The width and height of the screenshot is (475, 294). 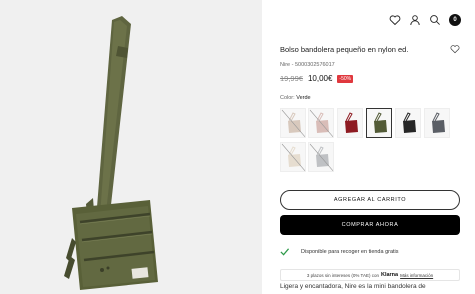 What do you see at coordinates (395, 20) in the screenshot?
I see `heart-icon` at bounding box center [395, 20].